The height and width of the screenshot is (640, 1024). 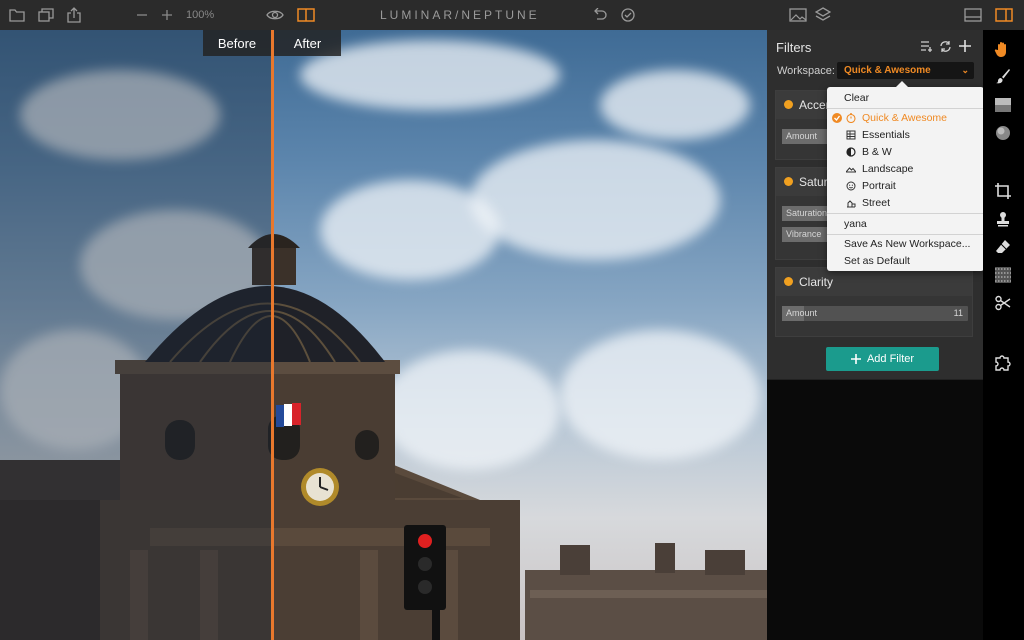 I want to click on filter-list-icon, so click(x=926, y=46).